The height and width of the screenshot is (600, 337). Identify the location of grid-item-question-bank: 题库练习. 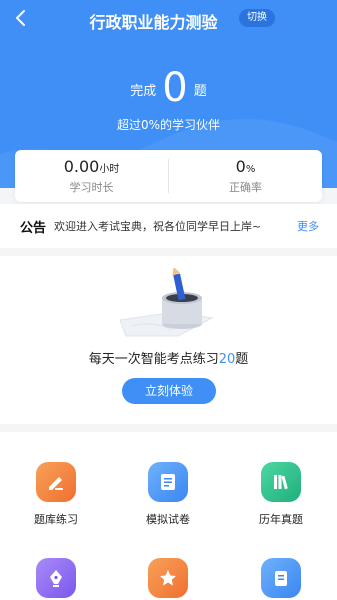
(56, 494).